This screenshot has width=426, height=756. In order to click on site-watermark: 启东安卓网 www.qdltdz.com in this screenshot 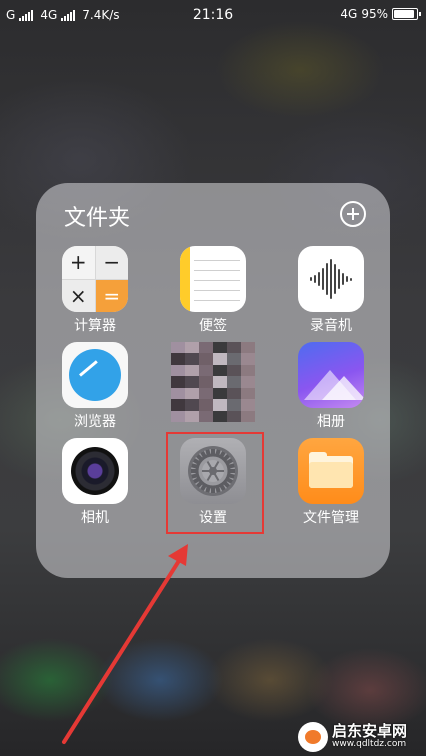, I will do `click(362, 737)`.